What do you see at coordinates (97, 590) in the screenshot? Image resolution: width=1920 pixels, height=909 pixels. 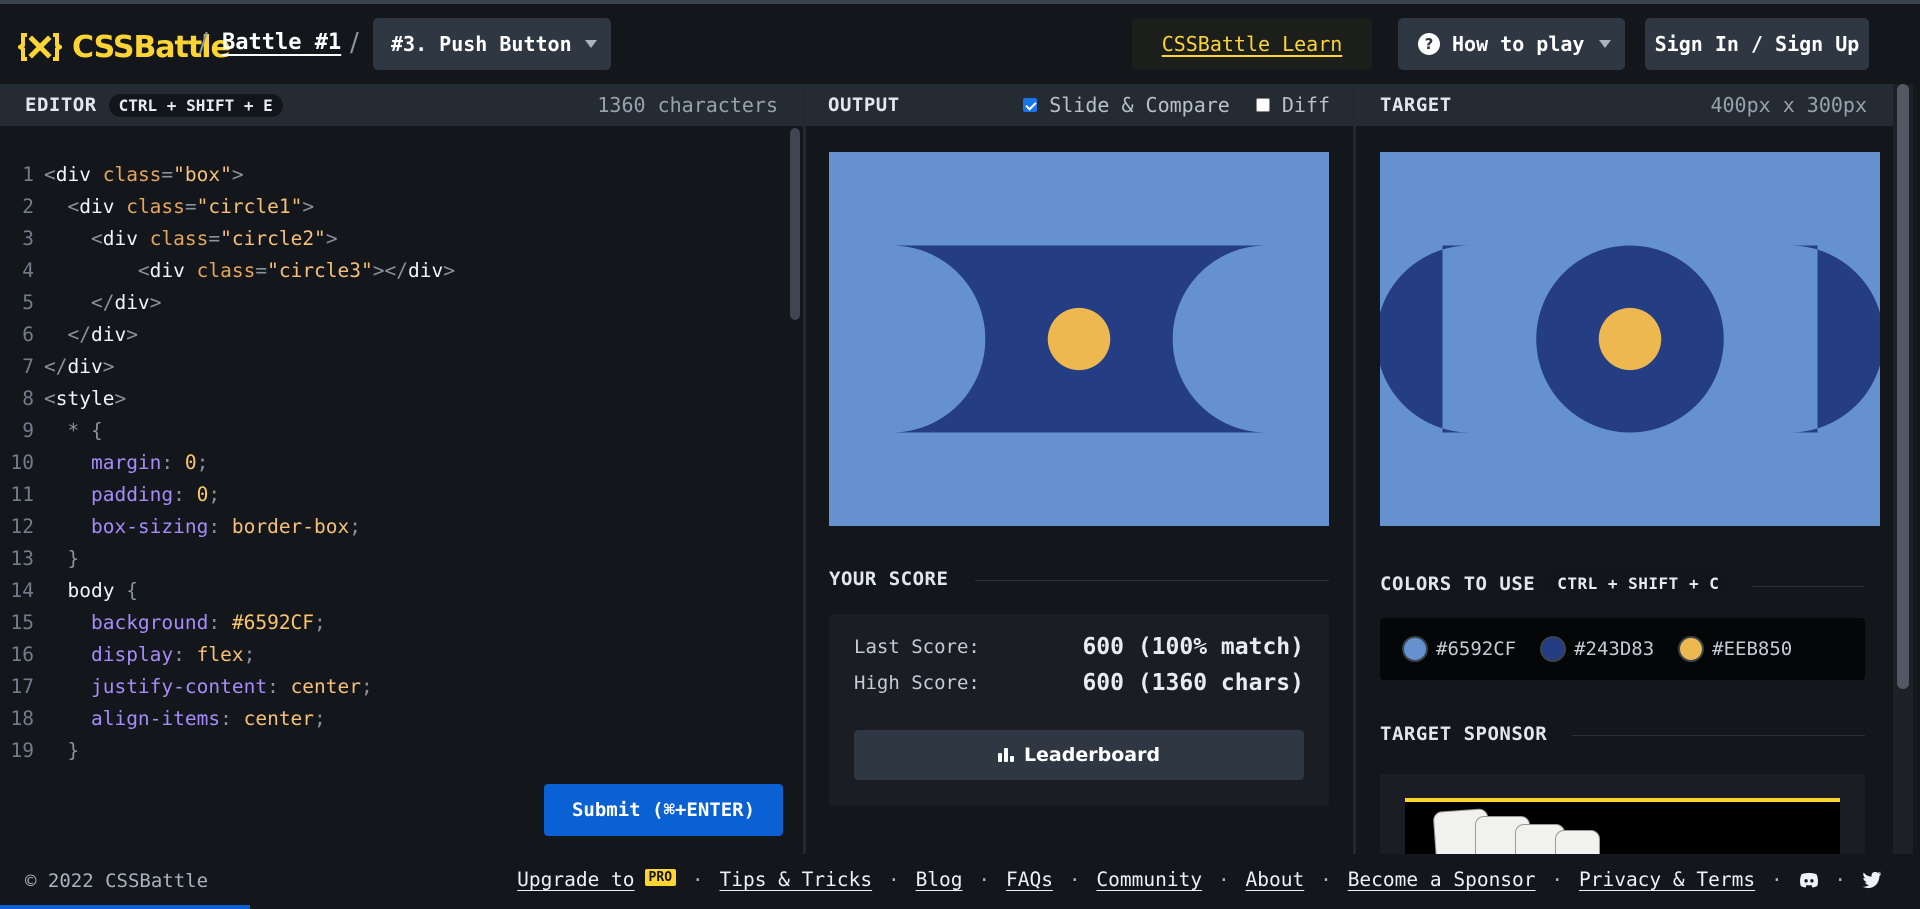 I see `code-token: body` at bounding box center [97, 590].